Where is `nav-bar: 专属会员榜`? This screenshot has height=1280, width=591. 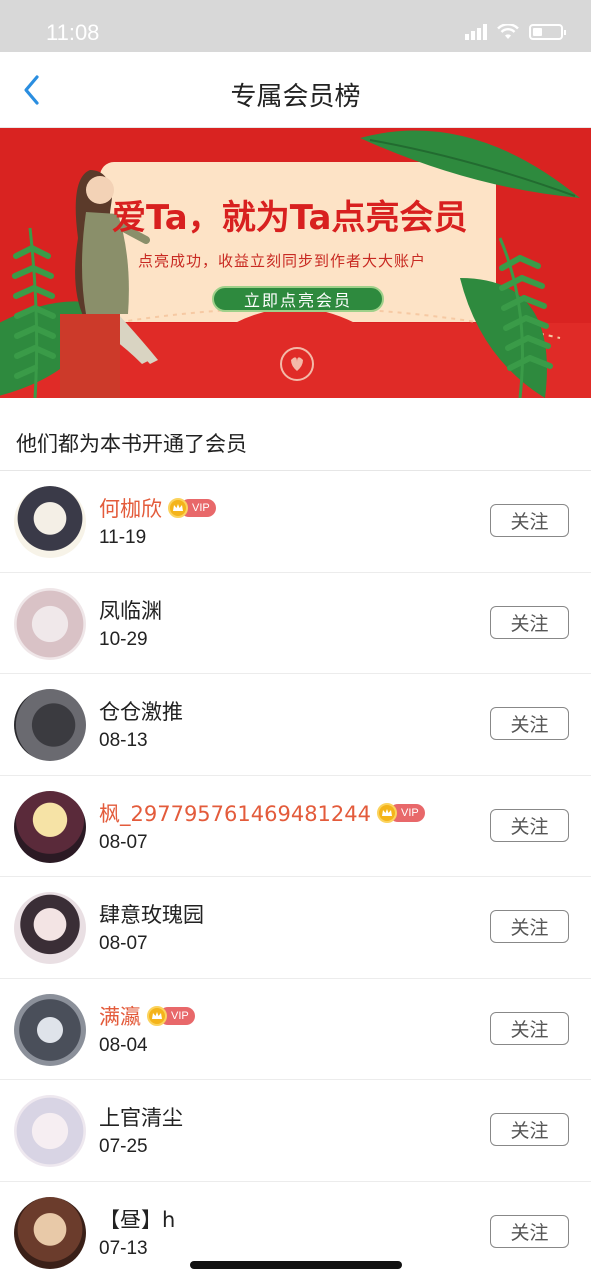
nav-bar: 专属会员榜 is located at coordinates (295, 90).